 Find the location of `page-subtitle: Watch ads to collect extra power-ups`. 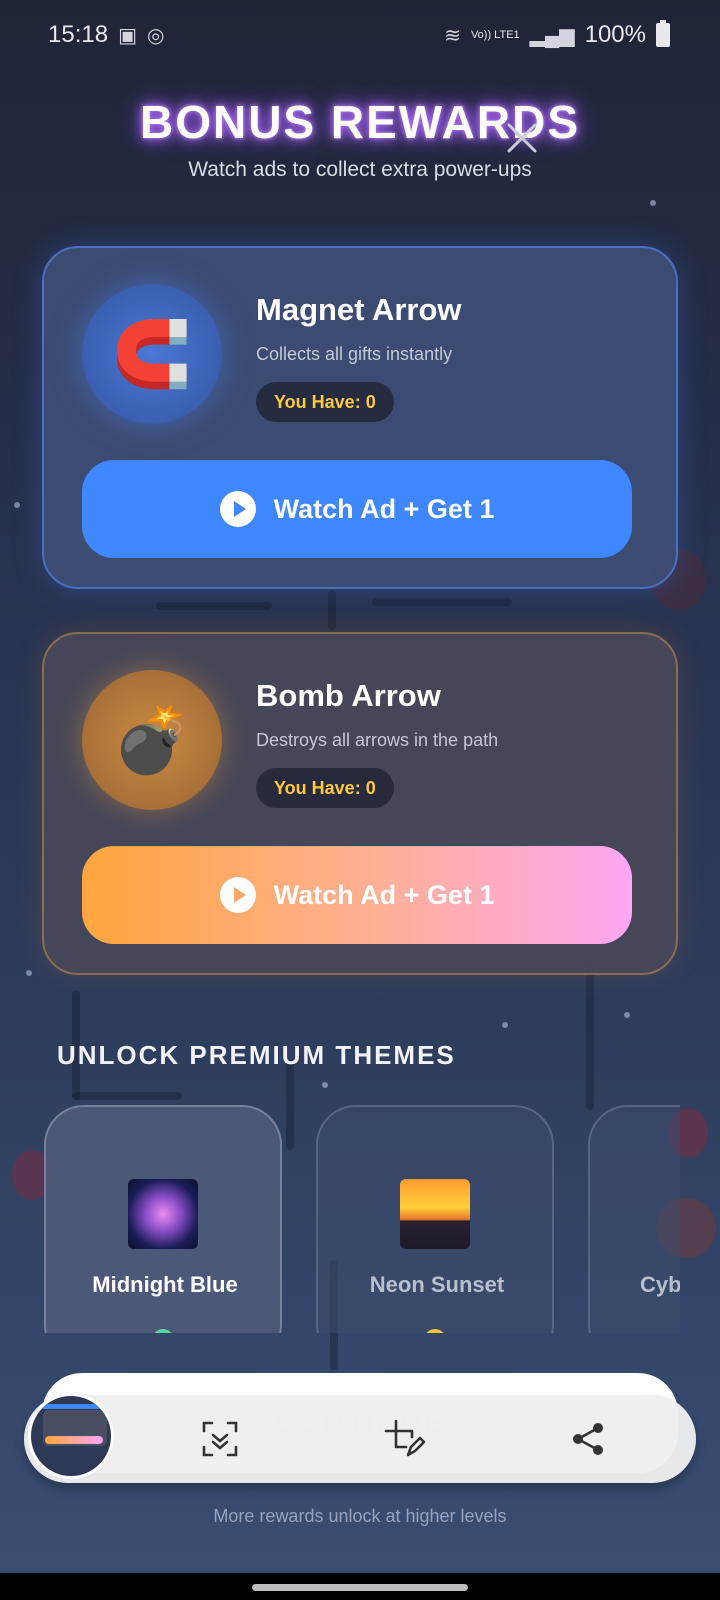

page-subtitle: Watch ads to collect extra power-ups is located at coordinates (360, 169).